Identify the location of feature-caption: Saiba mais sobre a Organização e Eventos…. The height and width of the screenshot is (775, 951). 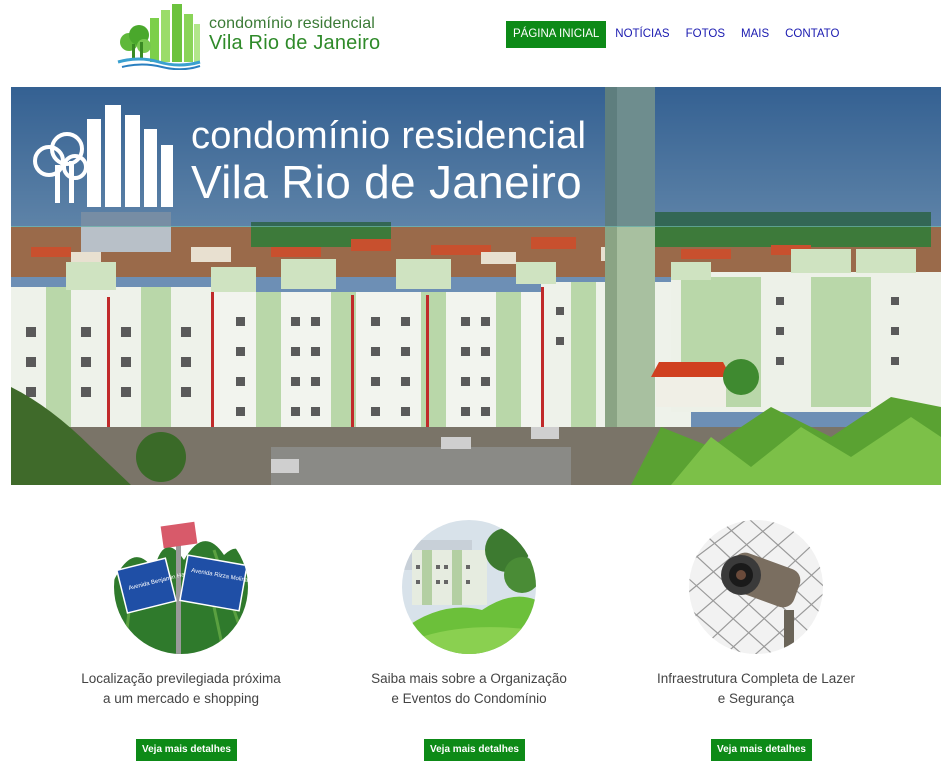
(469, 689).